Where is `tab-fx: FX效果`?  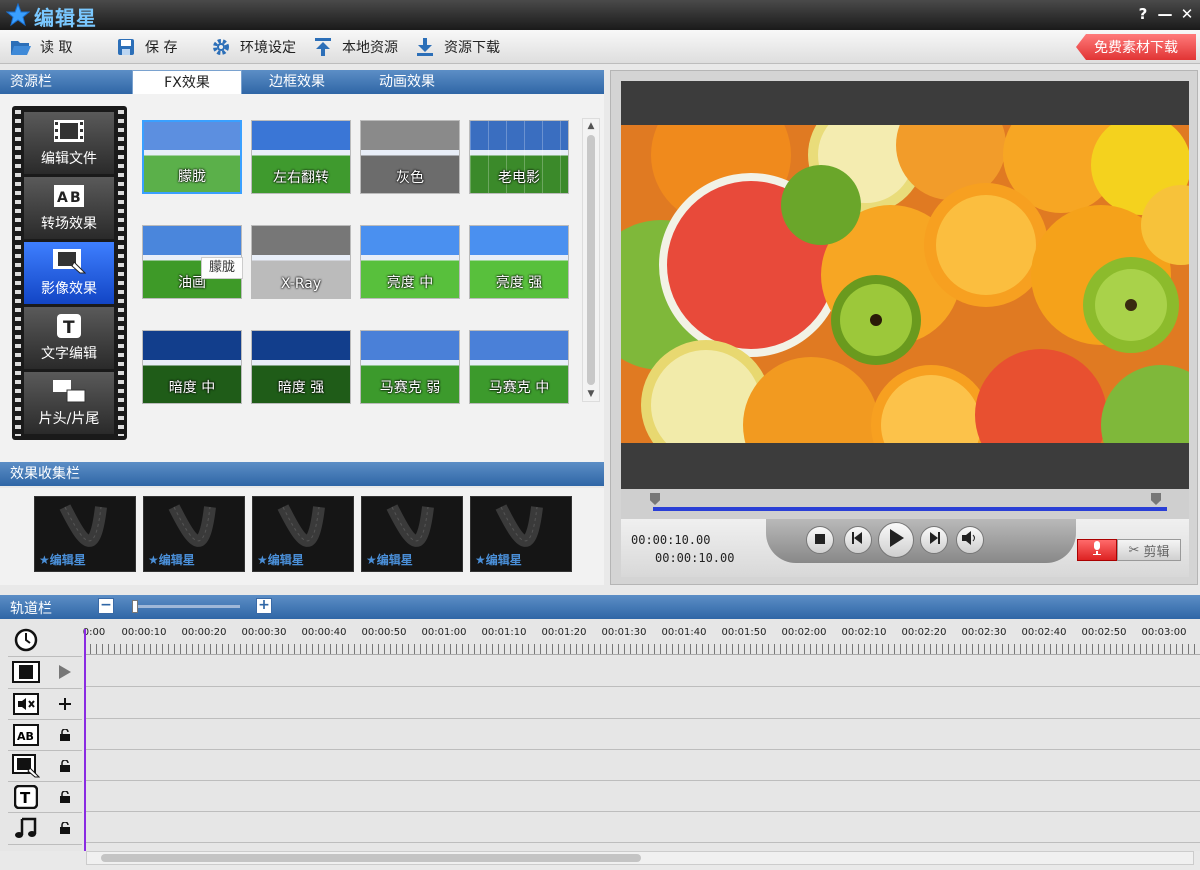
tab-fx: FX效果 is located at coordinates (187, 83).